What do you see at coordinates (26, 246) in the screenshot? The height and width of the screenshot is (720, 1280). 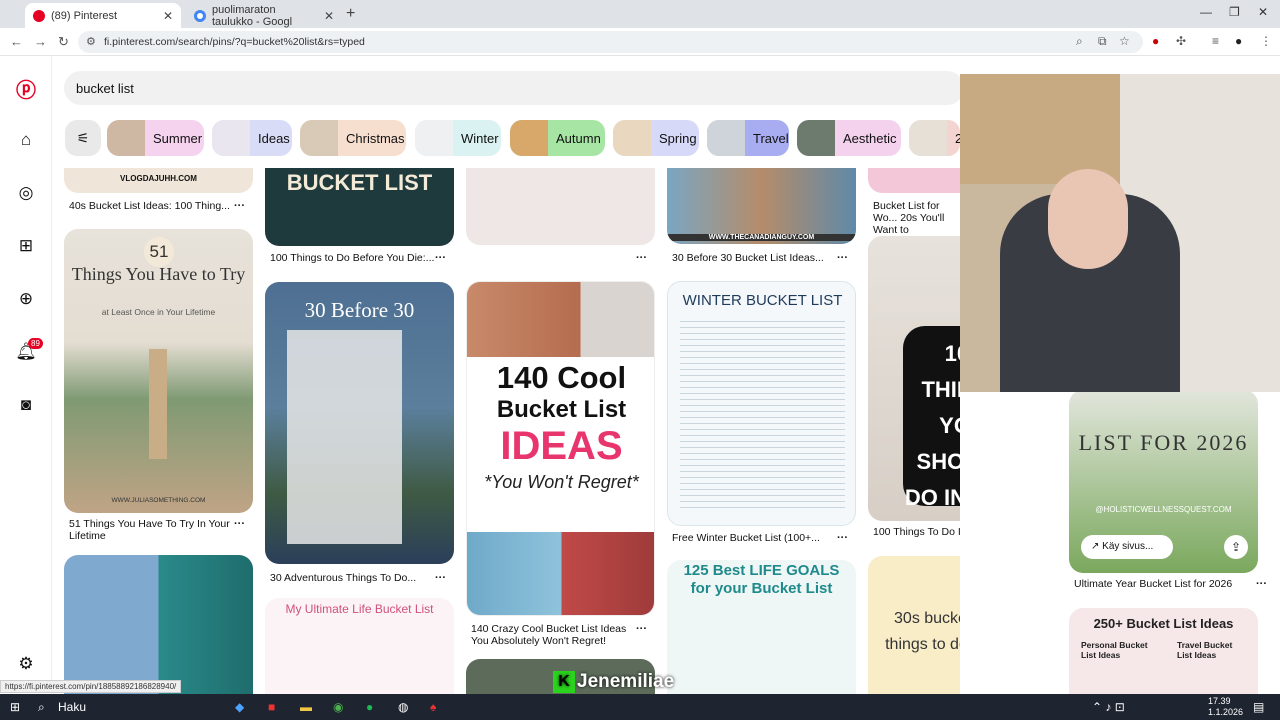 I see `boards-icon: ⊞` at bounding box center [26, 246].